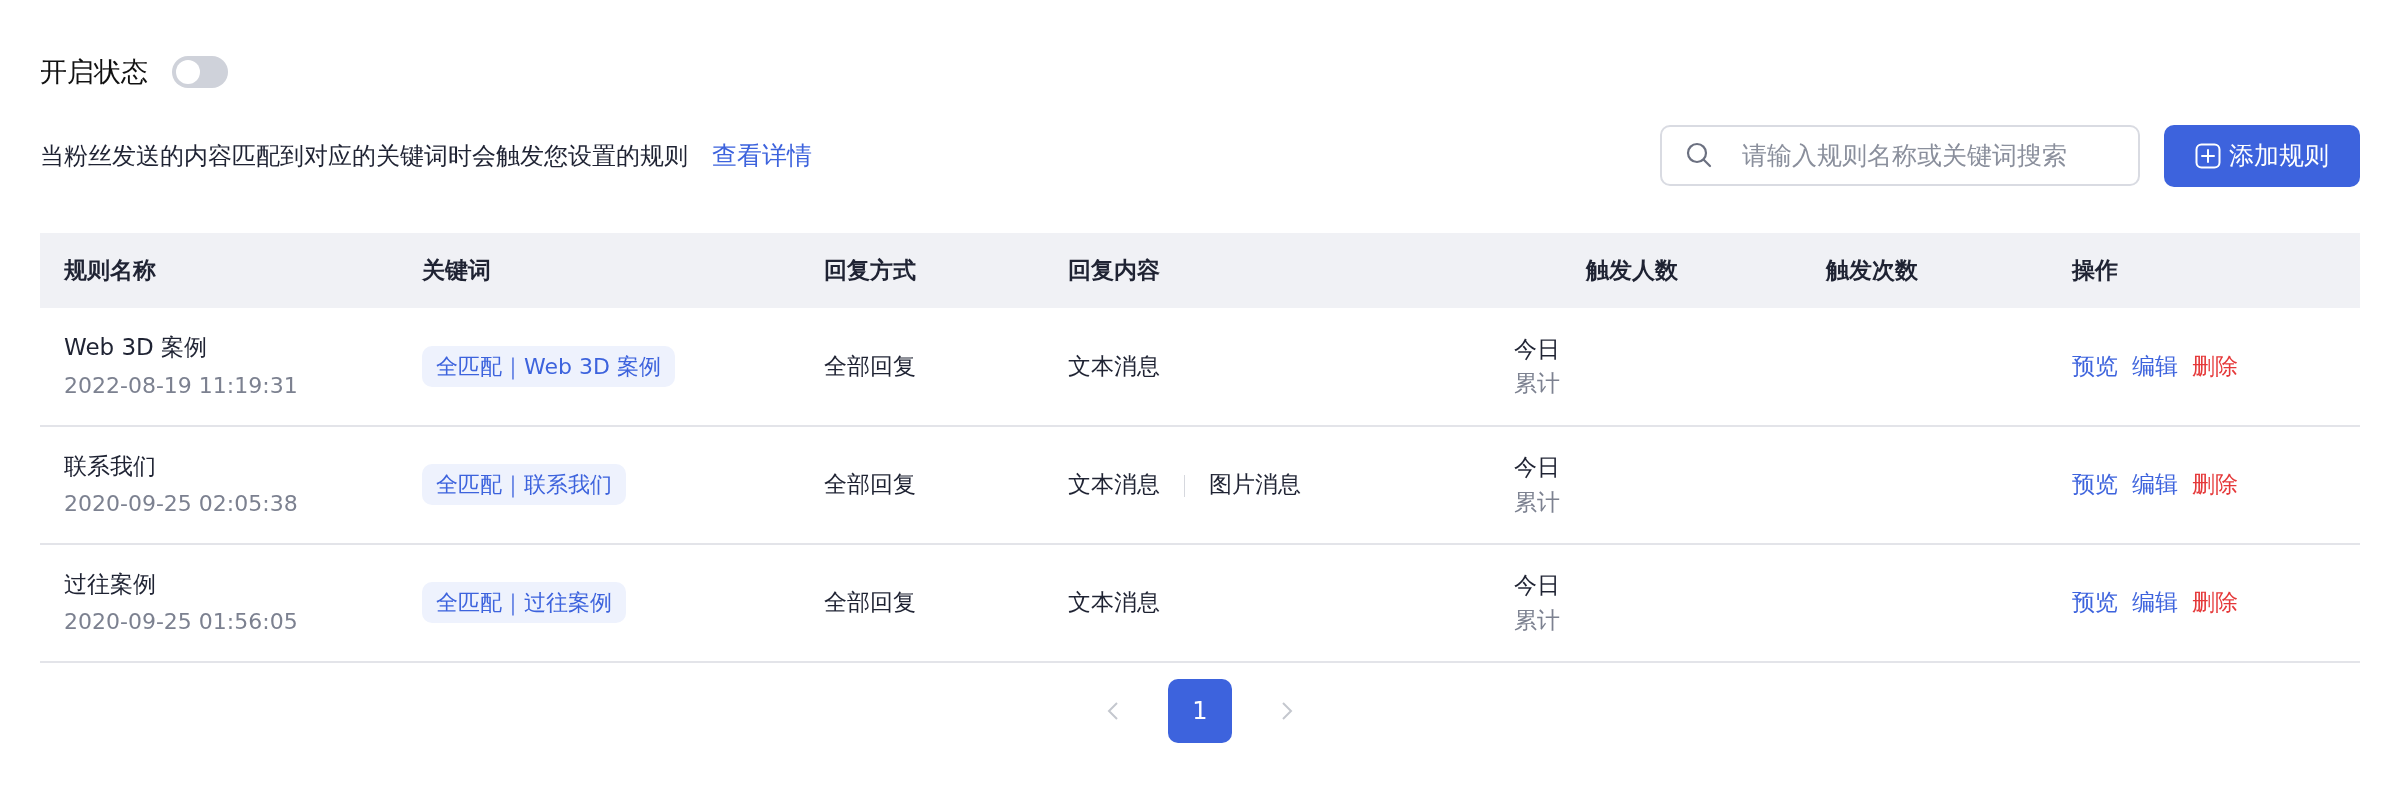 The height and width of the screenshot is (812, 2396). What do you see at coordinates (1114, 269) in the screenshot?
I see `column-header: 回复内容` at bounding box center [1114, 269].